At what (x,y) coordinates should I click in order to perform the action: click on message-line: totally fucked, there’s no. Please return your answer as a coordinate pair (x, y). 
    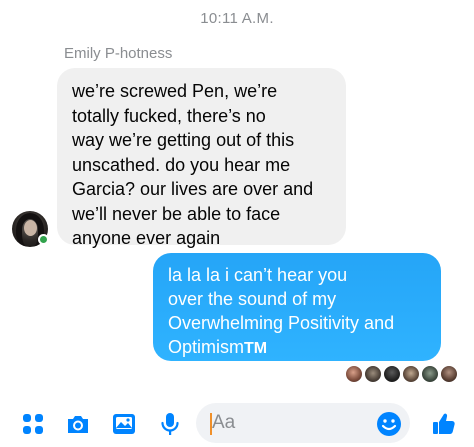
    Looking at the image, I should click on (169, 115).